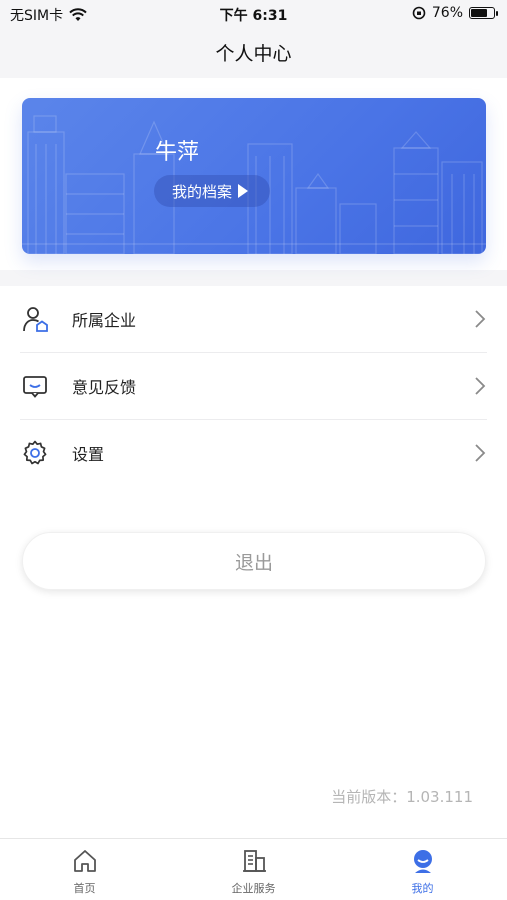 The image size is (507, 900). I want to click on tab-mine: 我的, so click(422, 869).